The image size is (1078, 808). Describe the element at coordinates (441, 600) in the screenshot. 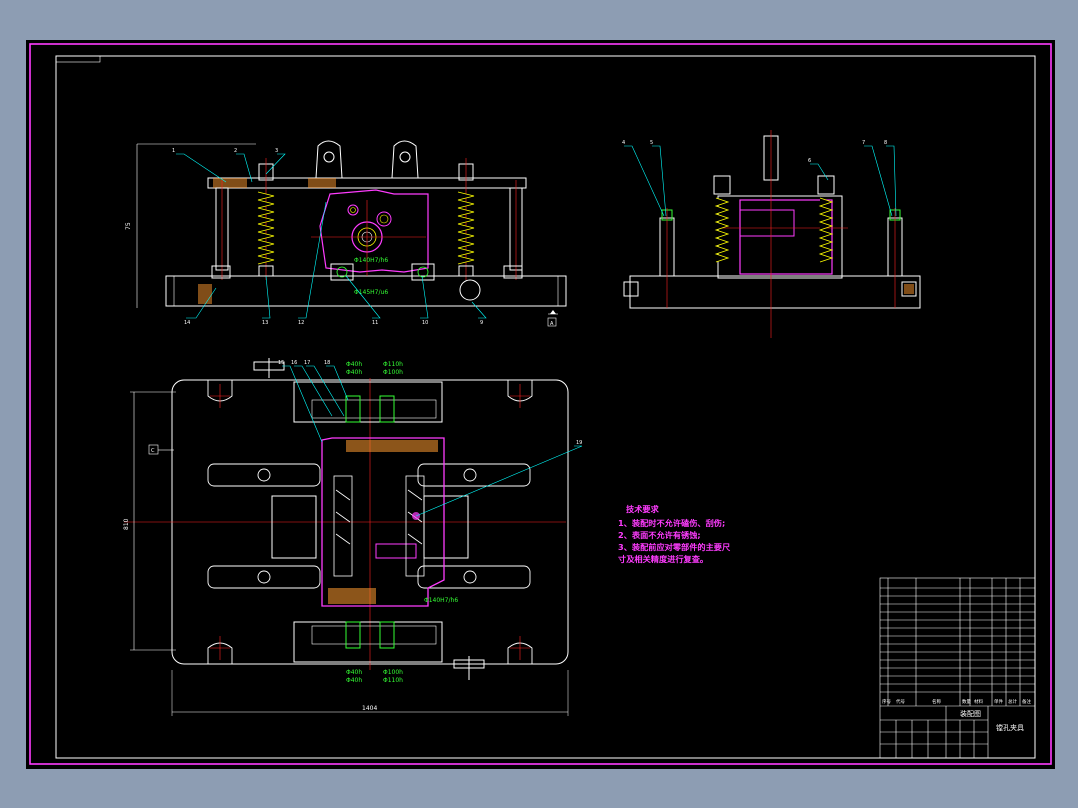

I see `fit-label-plan-1: Φ140H7/h6` at that location.